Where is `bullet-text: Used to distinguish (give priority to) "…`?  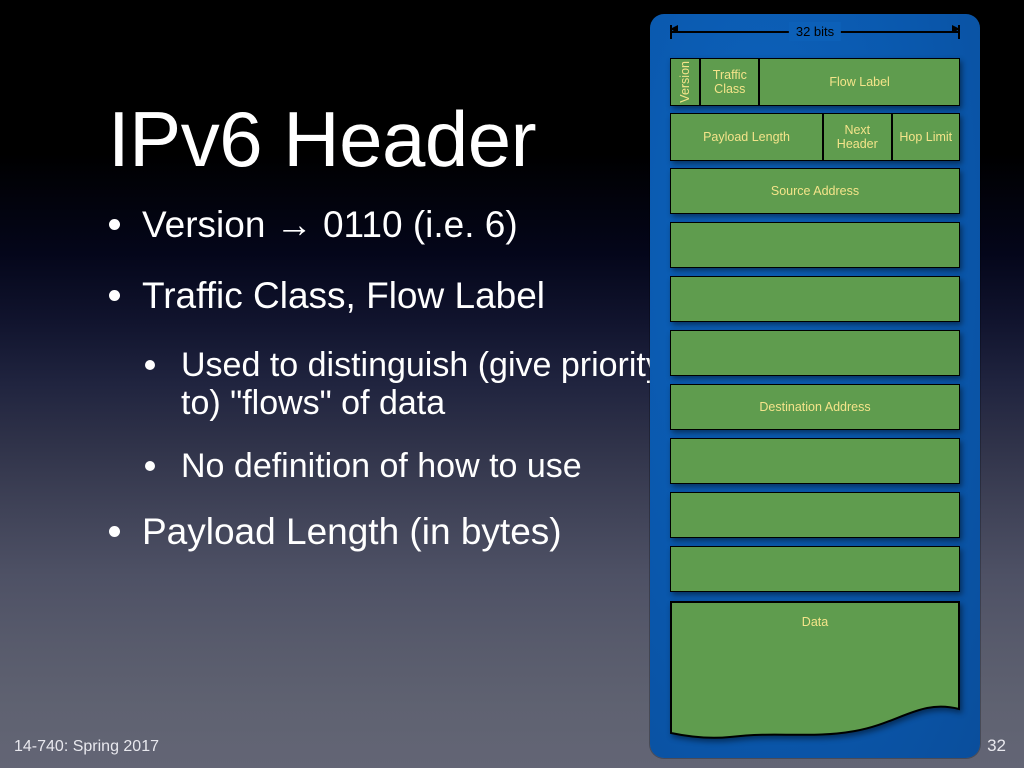
bullet-text: Used to distinguish (give priority to) "… is located at coordinates (422, 384).